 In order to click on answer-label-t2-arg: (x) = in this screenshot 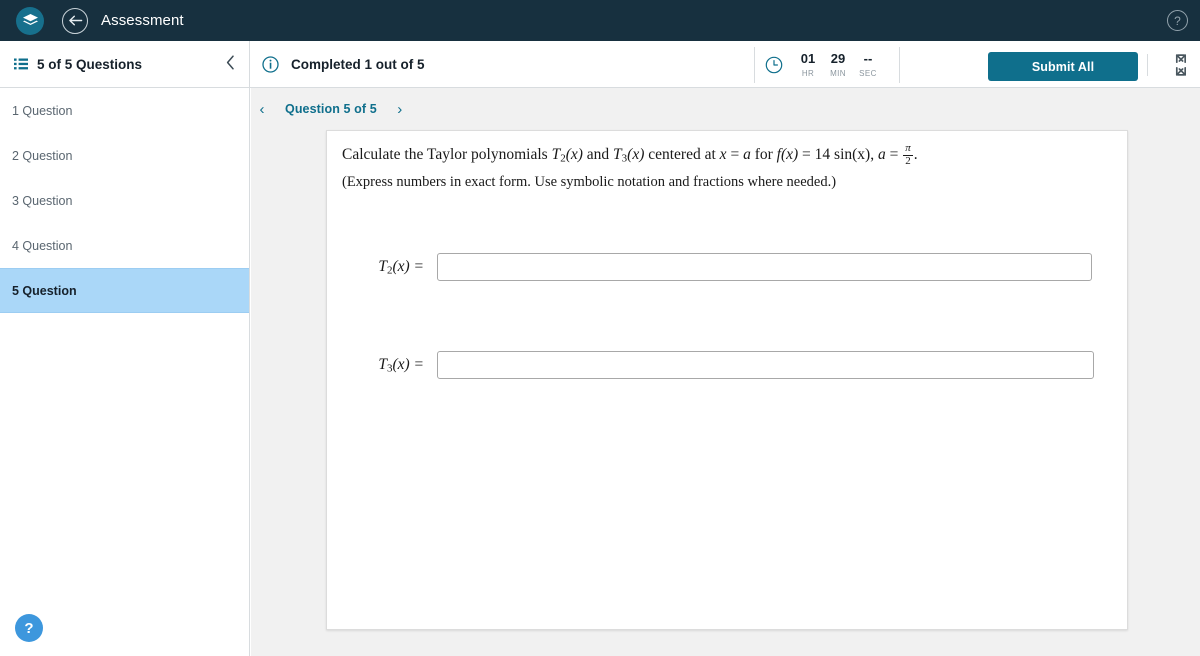, I will do `click(408, 266)`.